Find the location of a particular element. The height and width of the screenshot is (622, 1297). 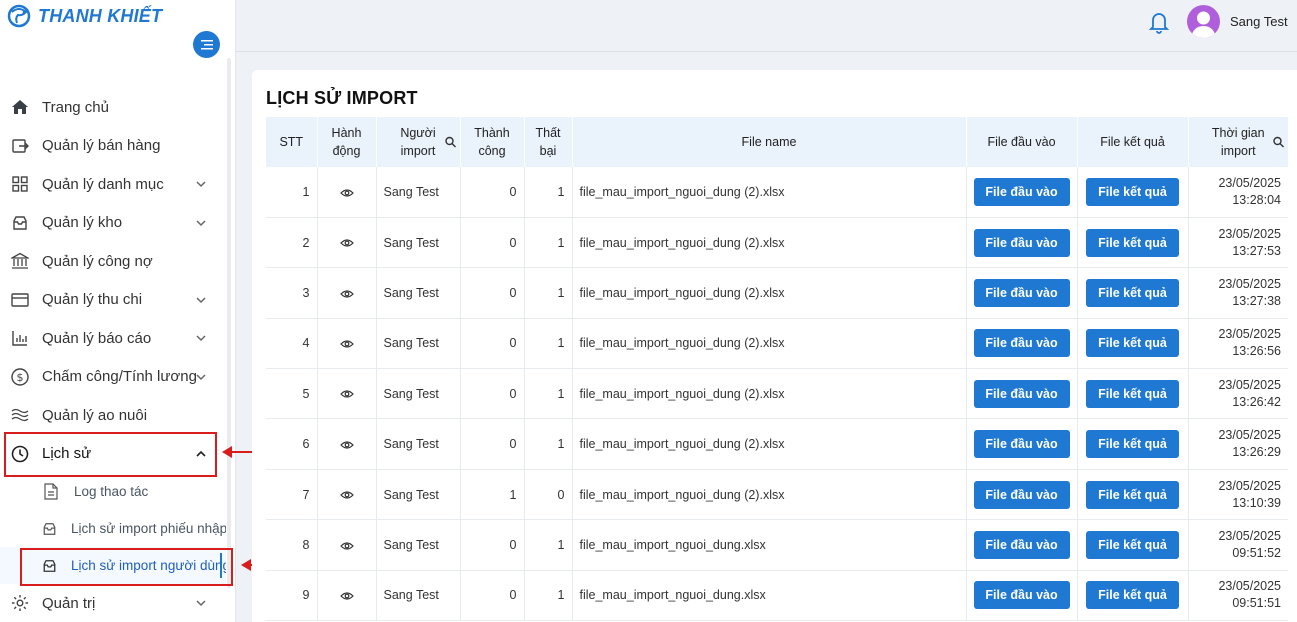

sidebar-item-debt: Quản lý công nợ is located at coordinates (113, 261).